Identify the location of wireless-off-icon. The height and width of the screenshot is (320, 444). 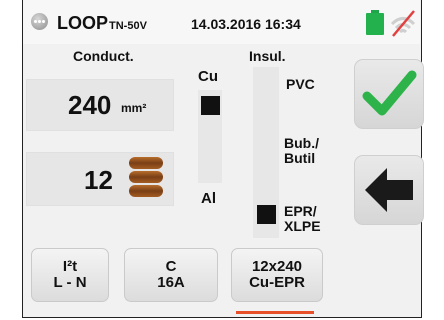
(403, 23).